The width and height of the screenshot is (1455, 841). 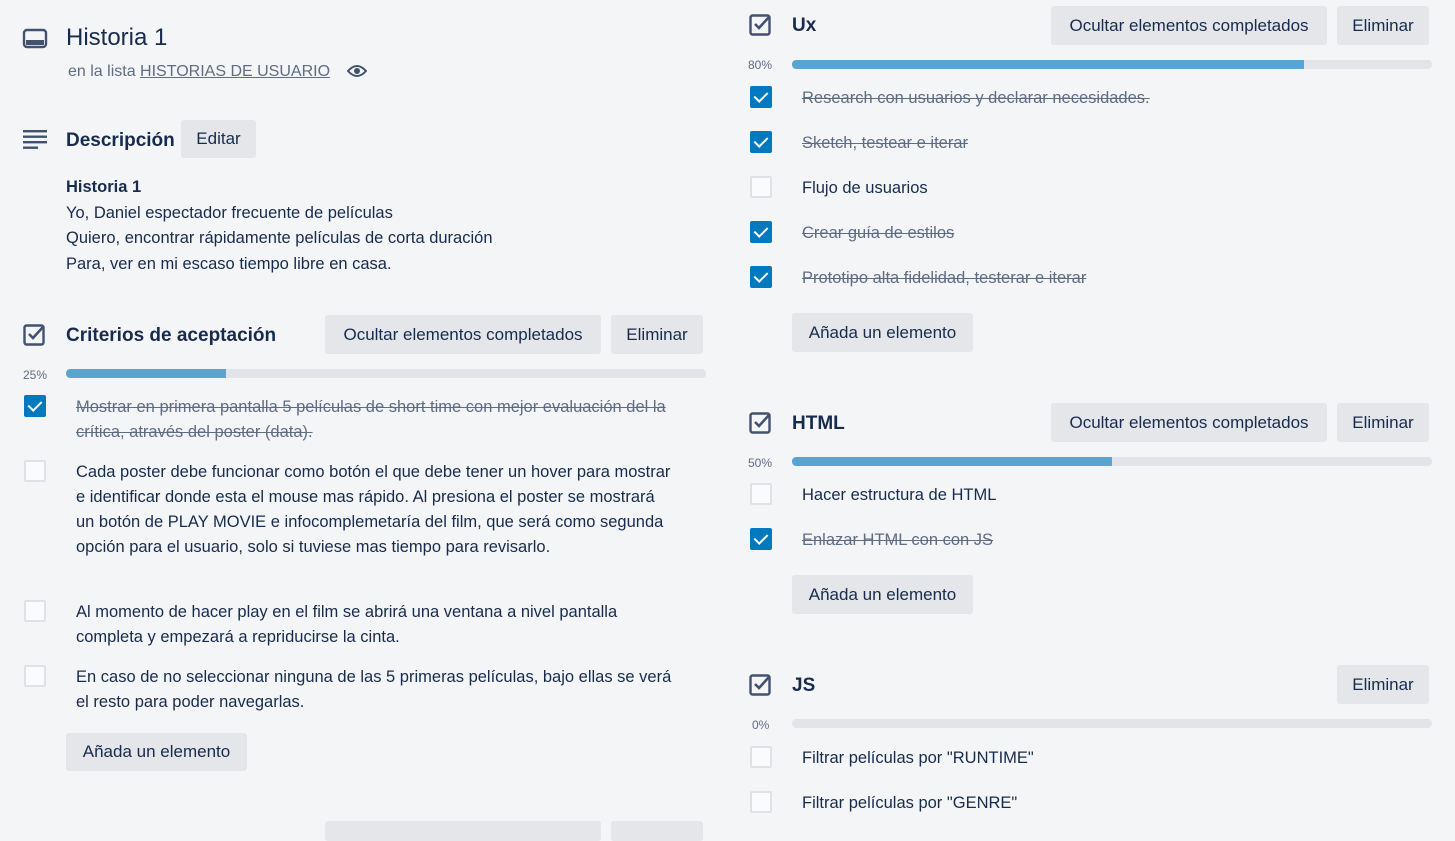 What do you see at coordinates (463, 831) in the screenshot?
I see `hide-completed-button` at bounding box center [463, 831].